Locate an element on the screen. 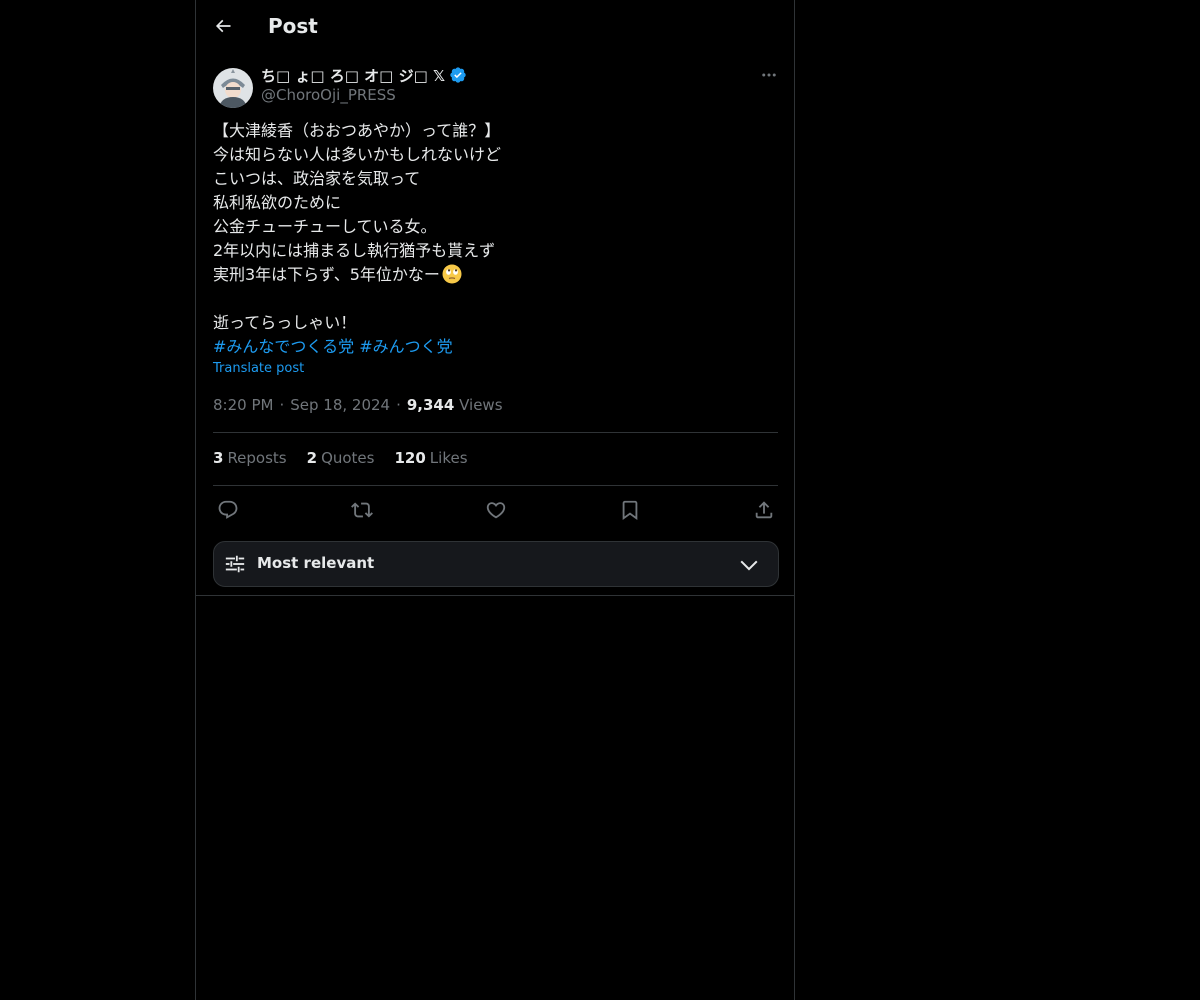 This screenshot has width=1200, height=1000. author-name-row: ち□ ょ□ ろ□ オ□ ジ□ 𝕏 is located at coordinates (364, 75).